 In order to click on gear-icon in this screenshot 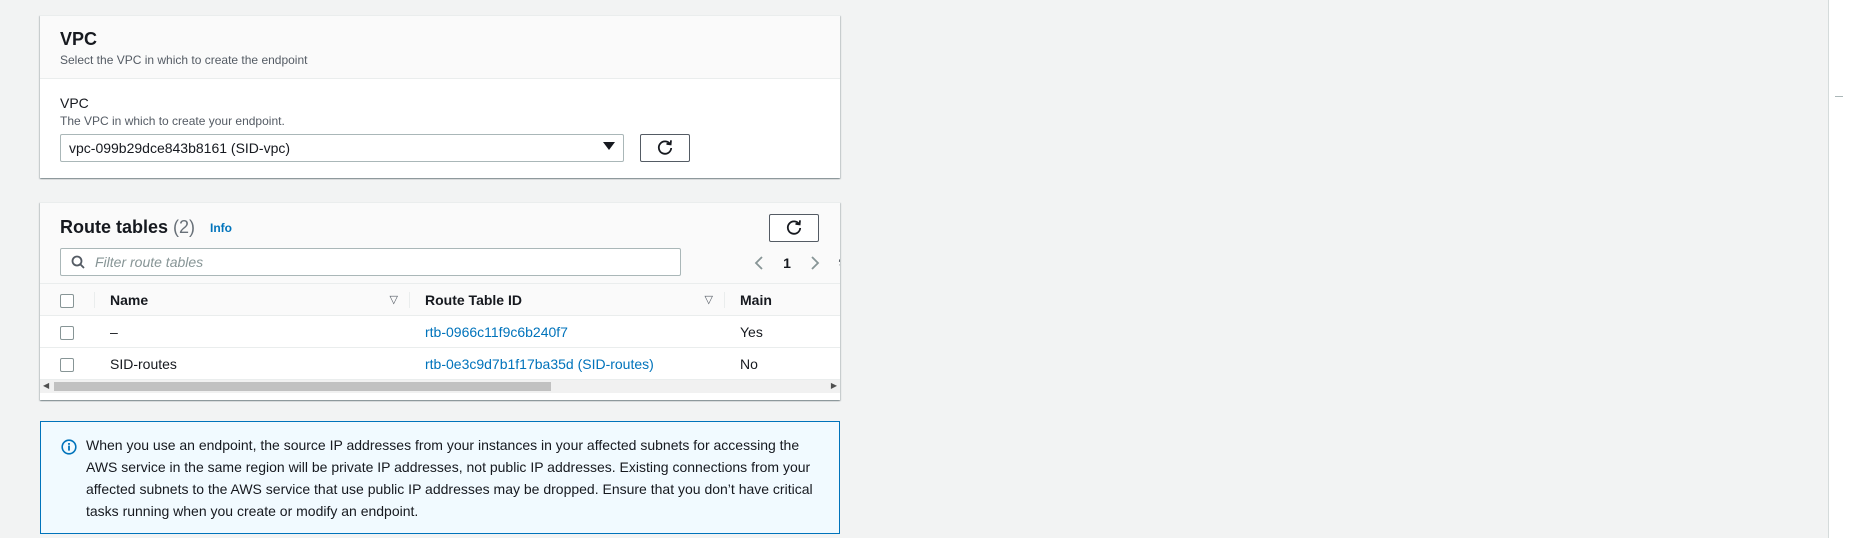, I will do `click(839, 262)`.